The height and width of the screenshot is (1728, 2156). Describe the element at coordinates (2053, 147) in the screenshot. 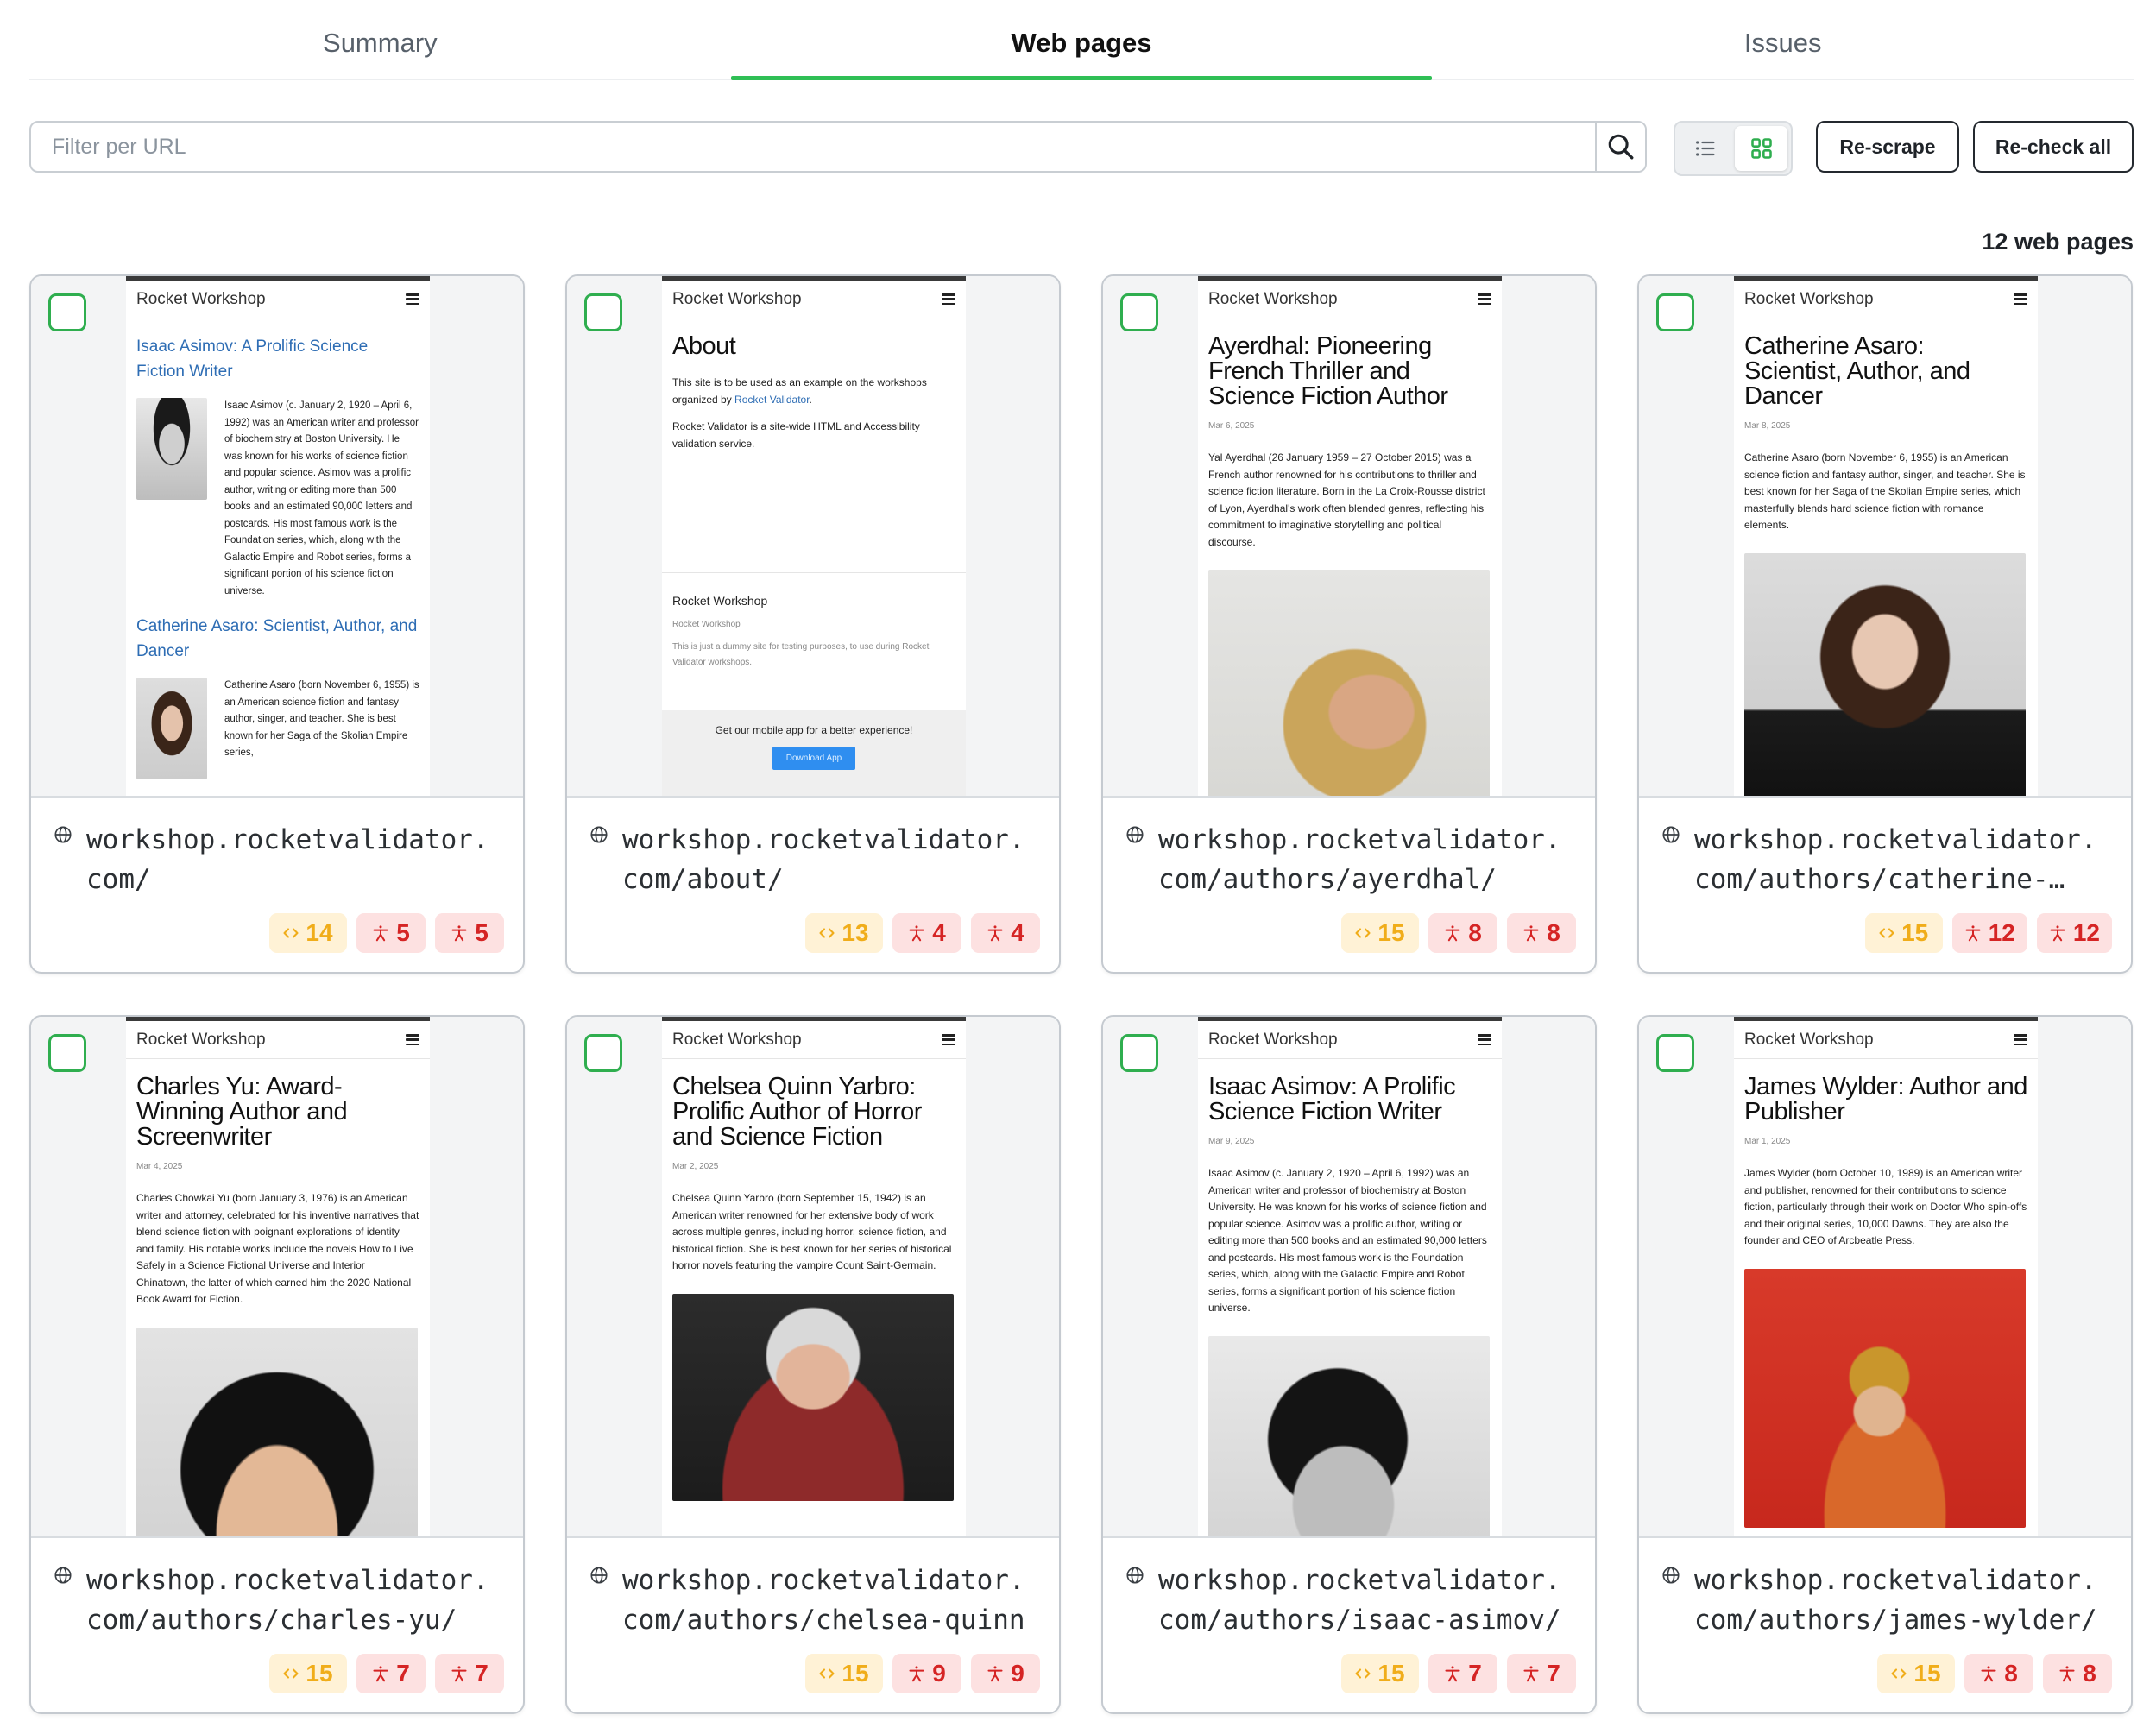

I see `recheck-all-button: Re-check all` at that location.